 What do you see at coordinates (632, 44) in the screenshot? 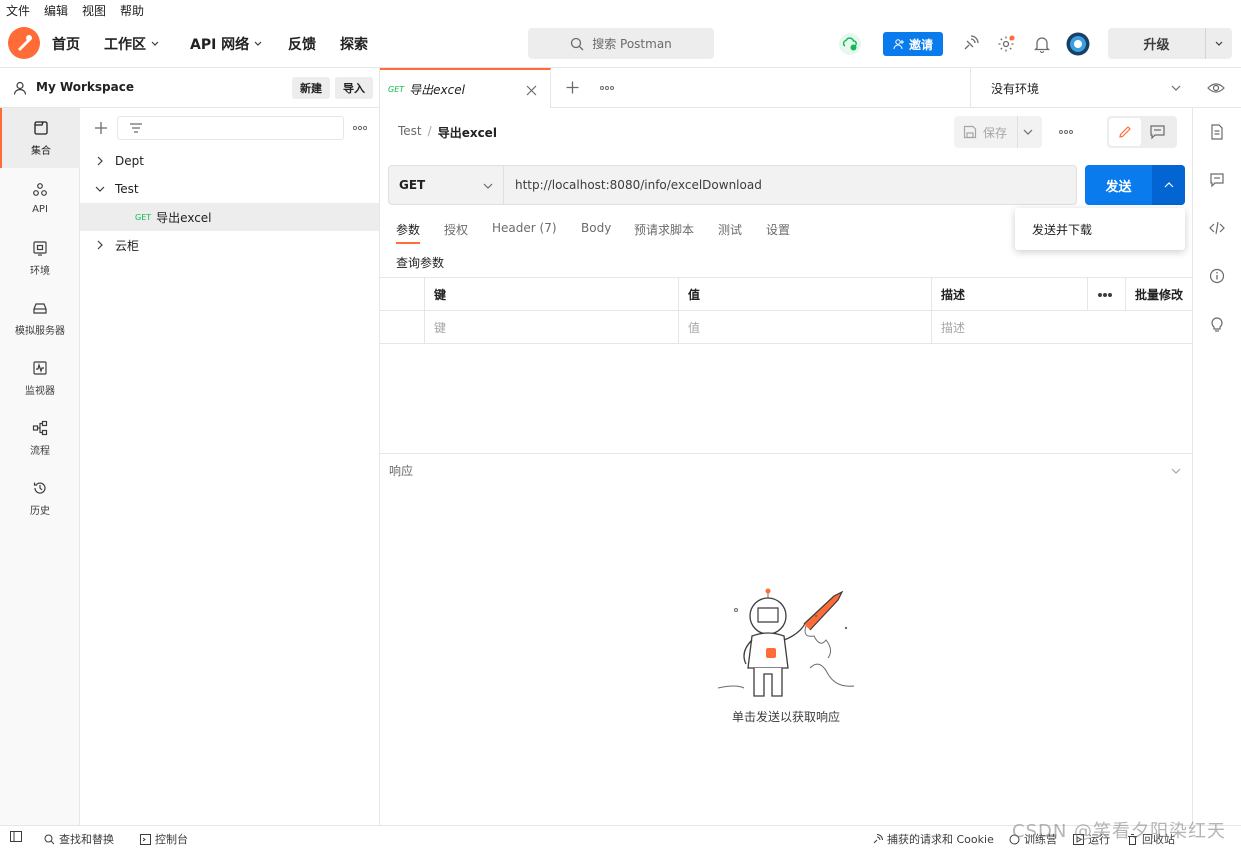
I see `search-placeholder: 搜索 Postman` at bounding box center [632, 44].